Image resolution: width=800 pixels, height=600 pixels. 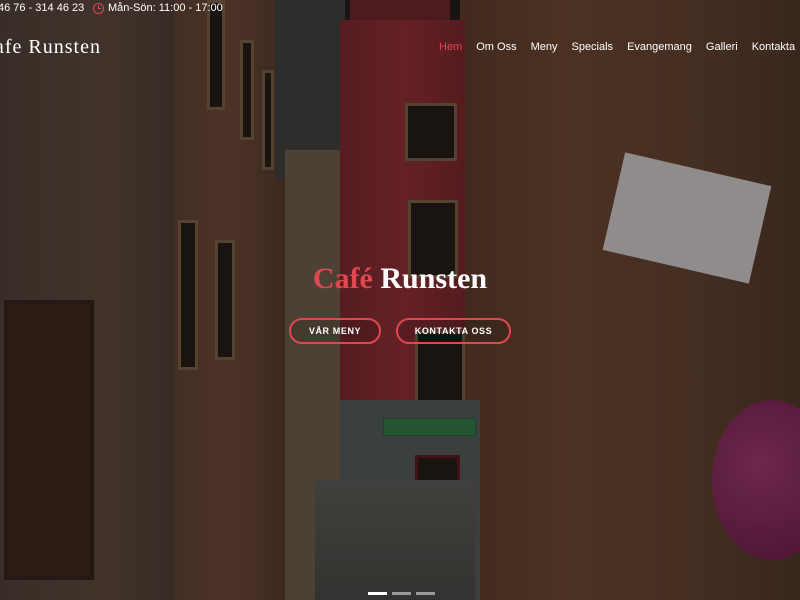 What do you see at coordinates (165, 8) in the screenshot?
I see `opening-hours-text: Mån-Sön: 11:00 - 17:00` at bounding box center [165, 8].